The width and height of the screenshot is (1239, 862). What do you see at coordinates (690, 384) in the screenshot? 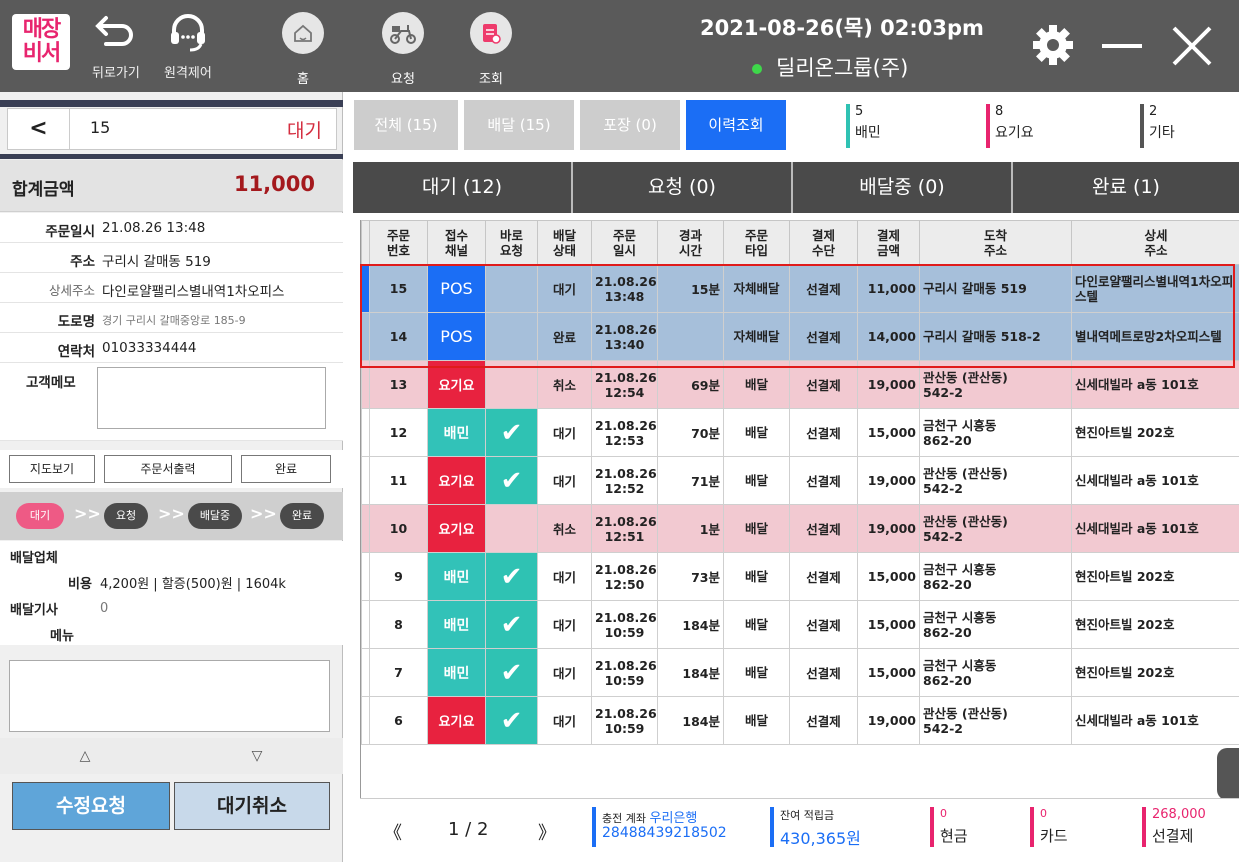
I see `elapsed-time-cell: 69분` at bounding box center [690, 384].